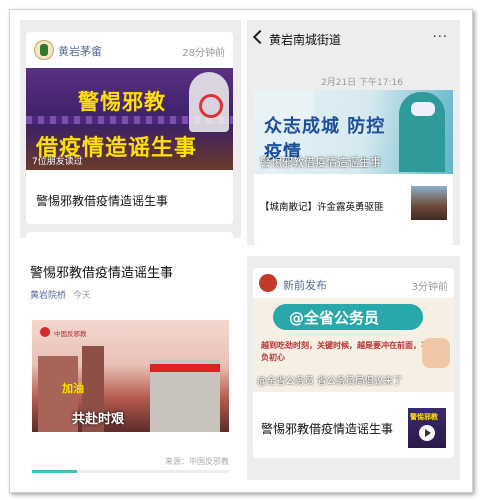 This screenshot has width=481, height=500. Describe the element at coordinates (45, 332) in the screenshot. I see `brand-logo-icon` at that location.